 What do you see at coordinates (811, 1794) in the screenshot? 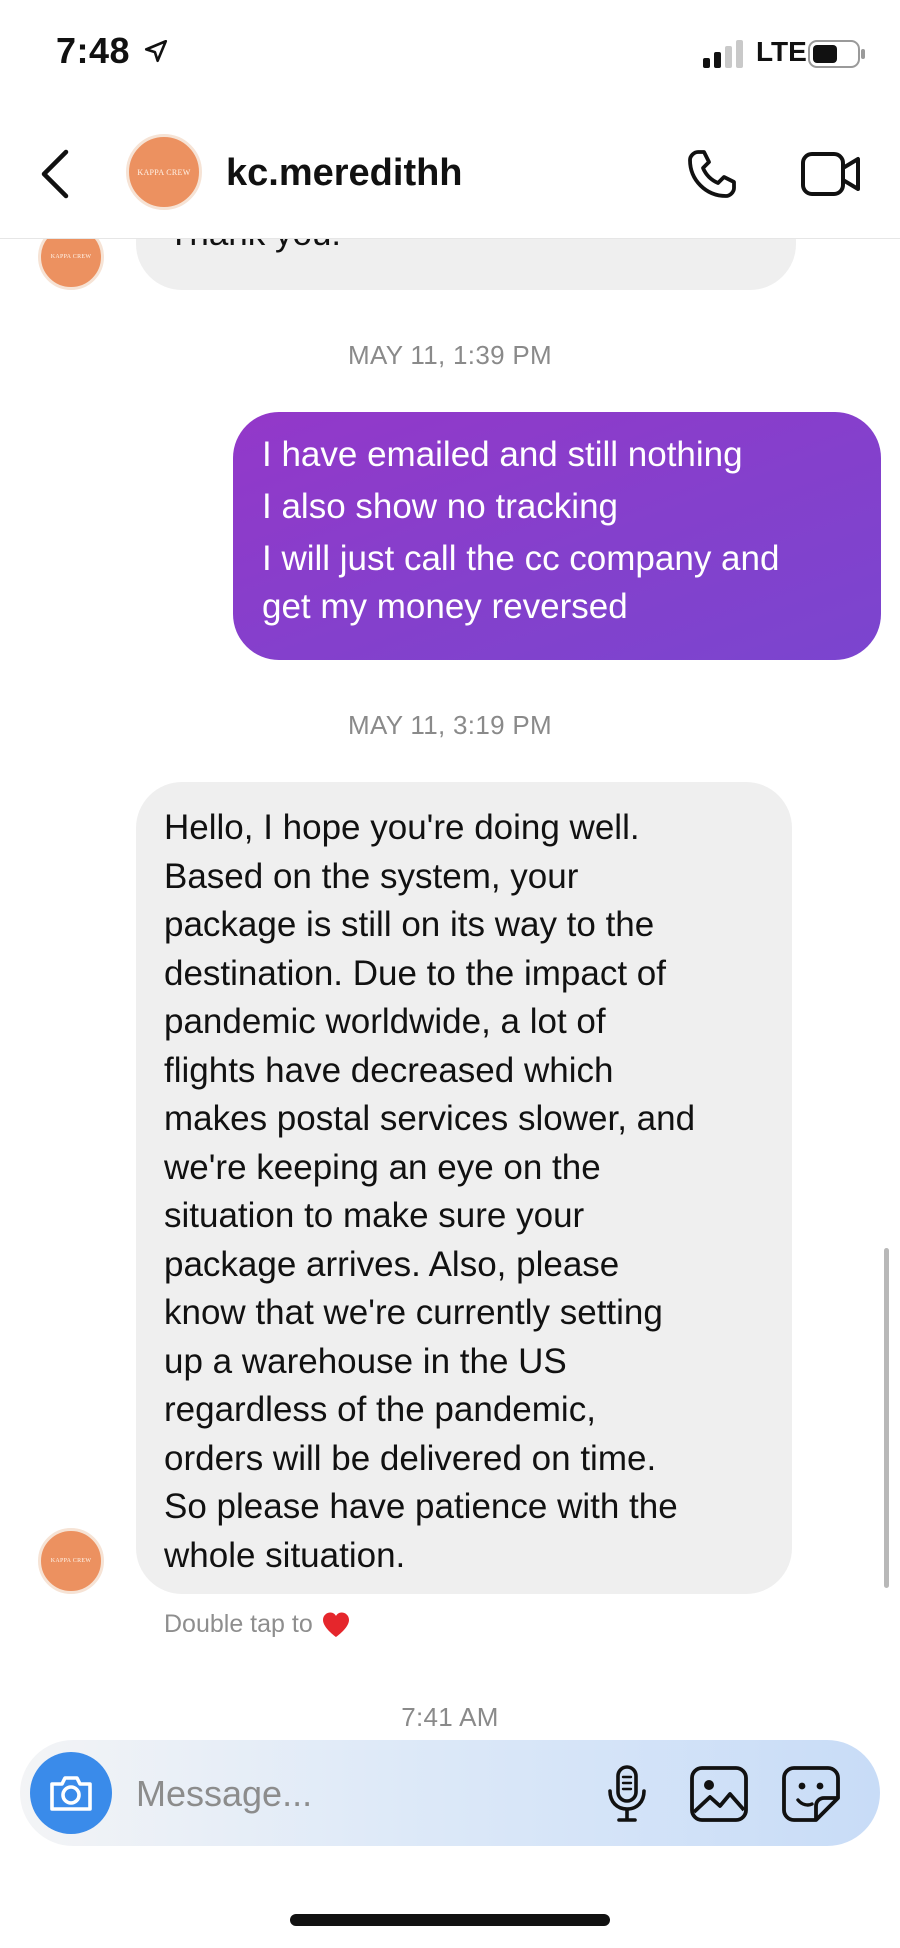
I see `sticker-icon` at bounding box center [811, 1794].